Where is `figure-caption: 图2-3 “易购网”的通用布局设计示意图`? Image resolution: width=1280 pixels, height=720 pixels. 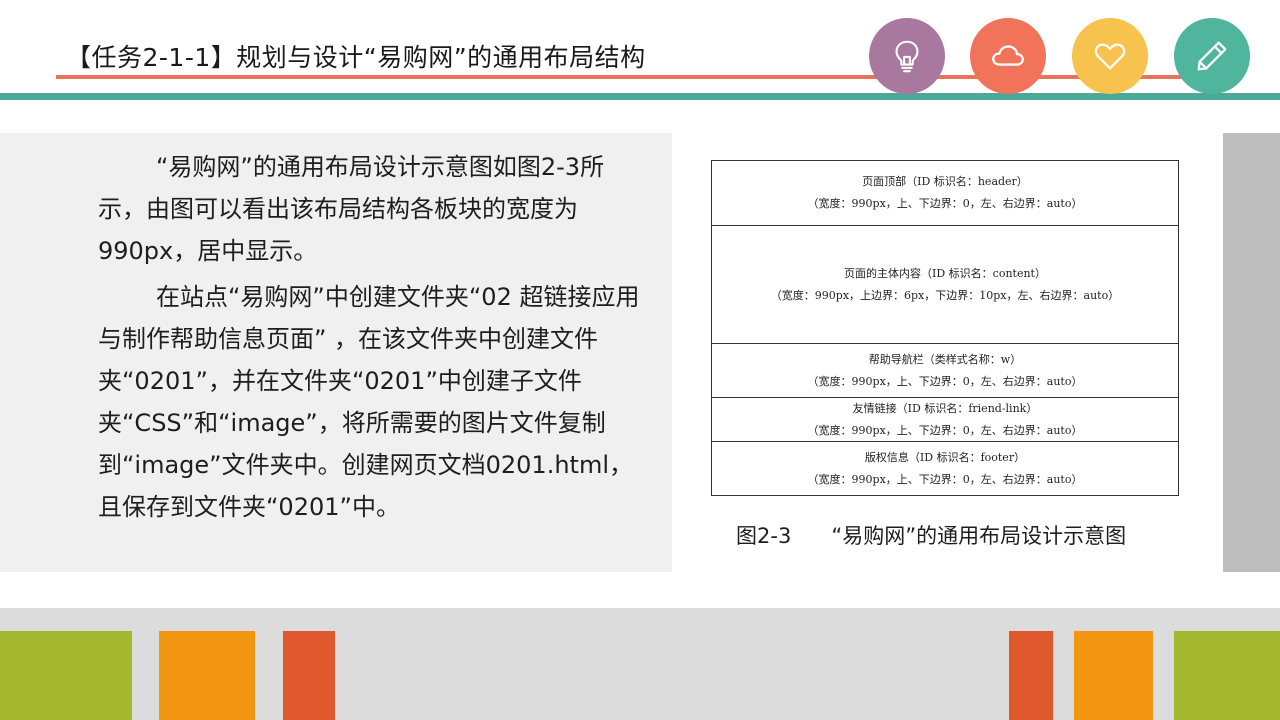 figure-caption: 图2-3 “易购网”的通用布局设计示意图 is located at coordinates (931, 536).